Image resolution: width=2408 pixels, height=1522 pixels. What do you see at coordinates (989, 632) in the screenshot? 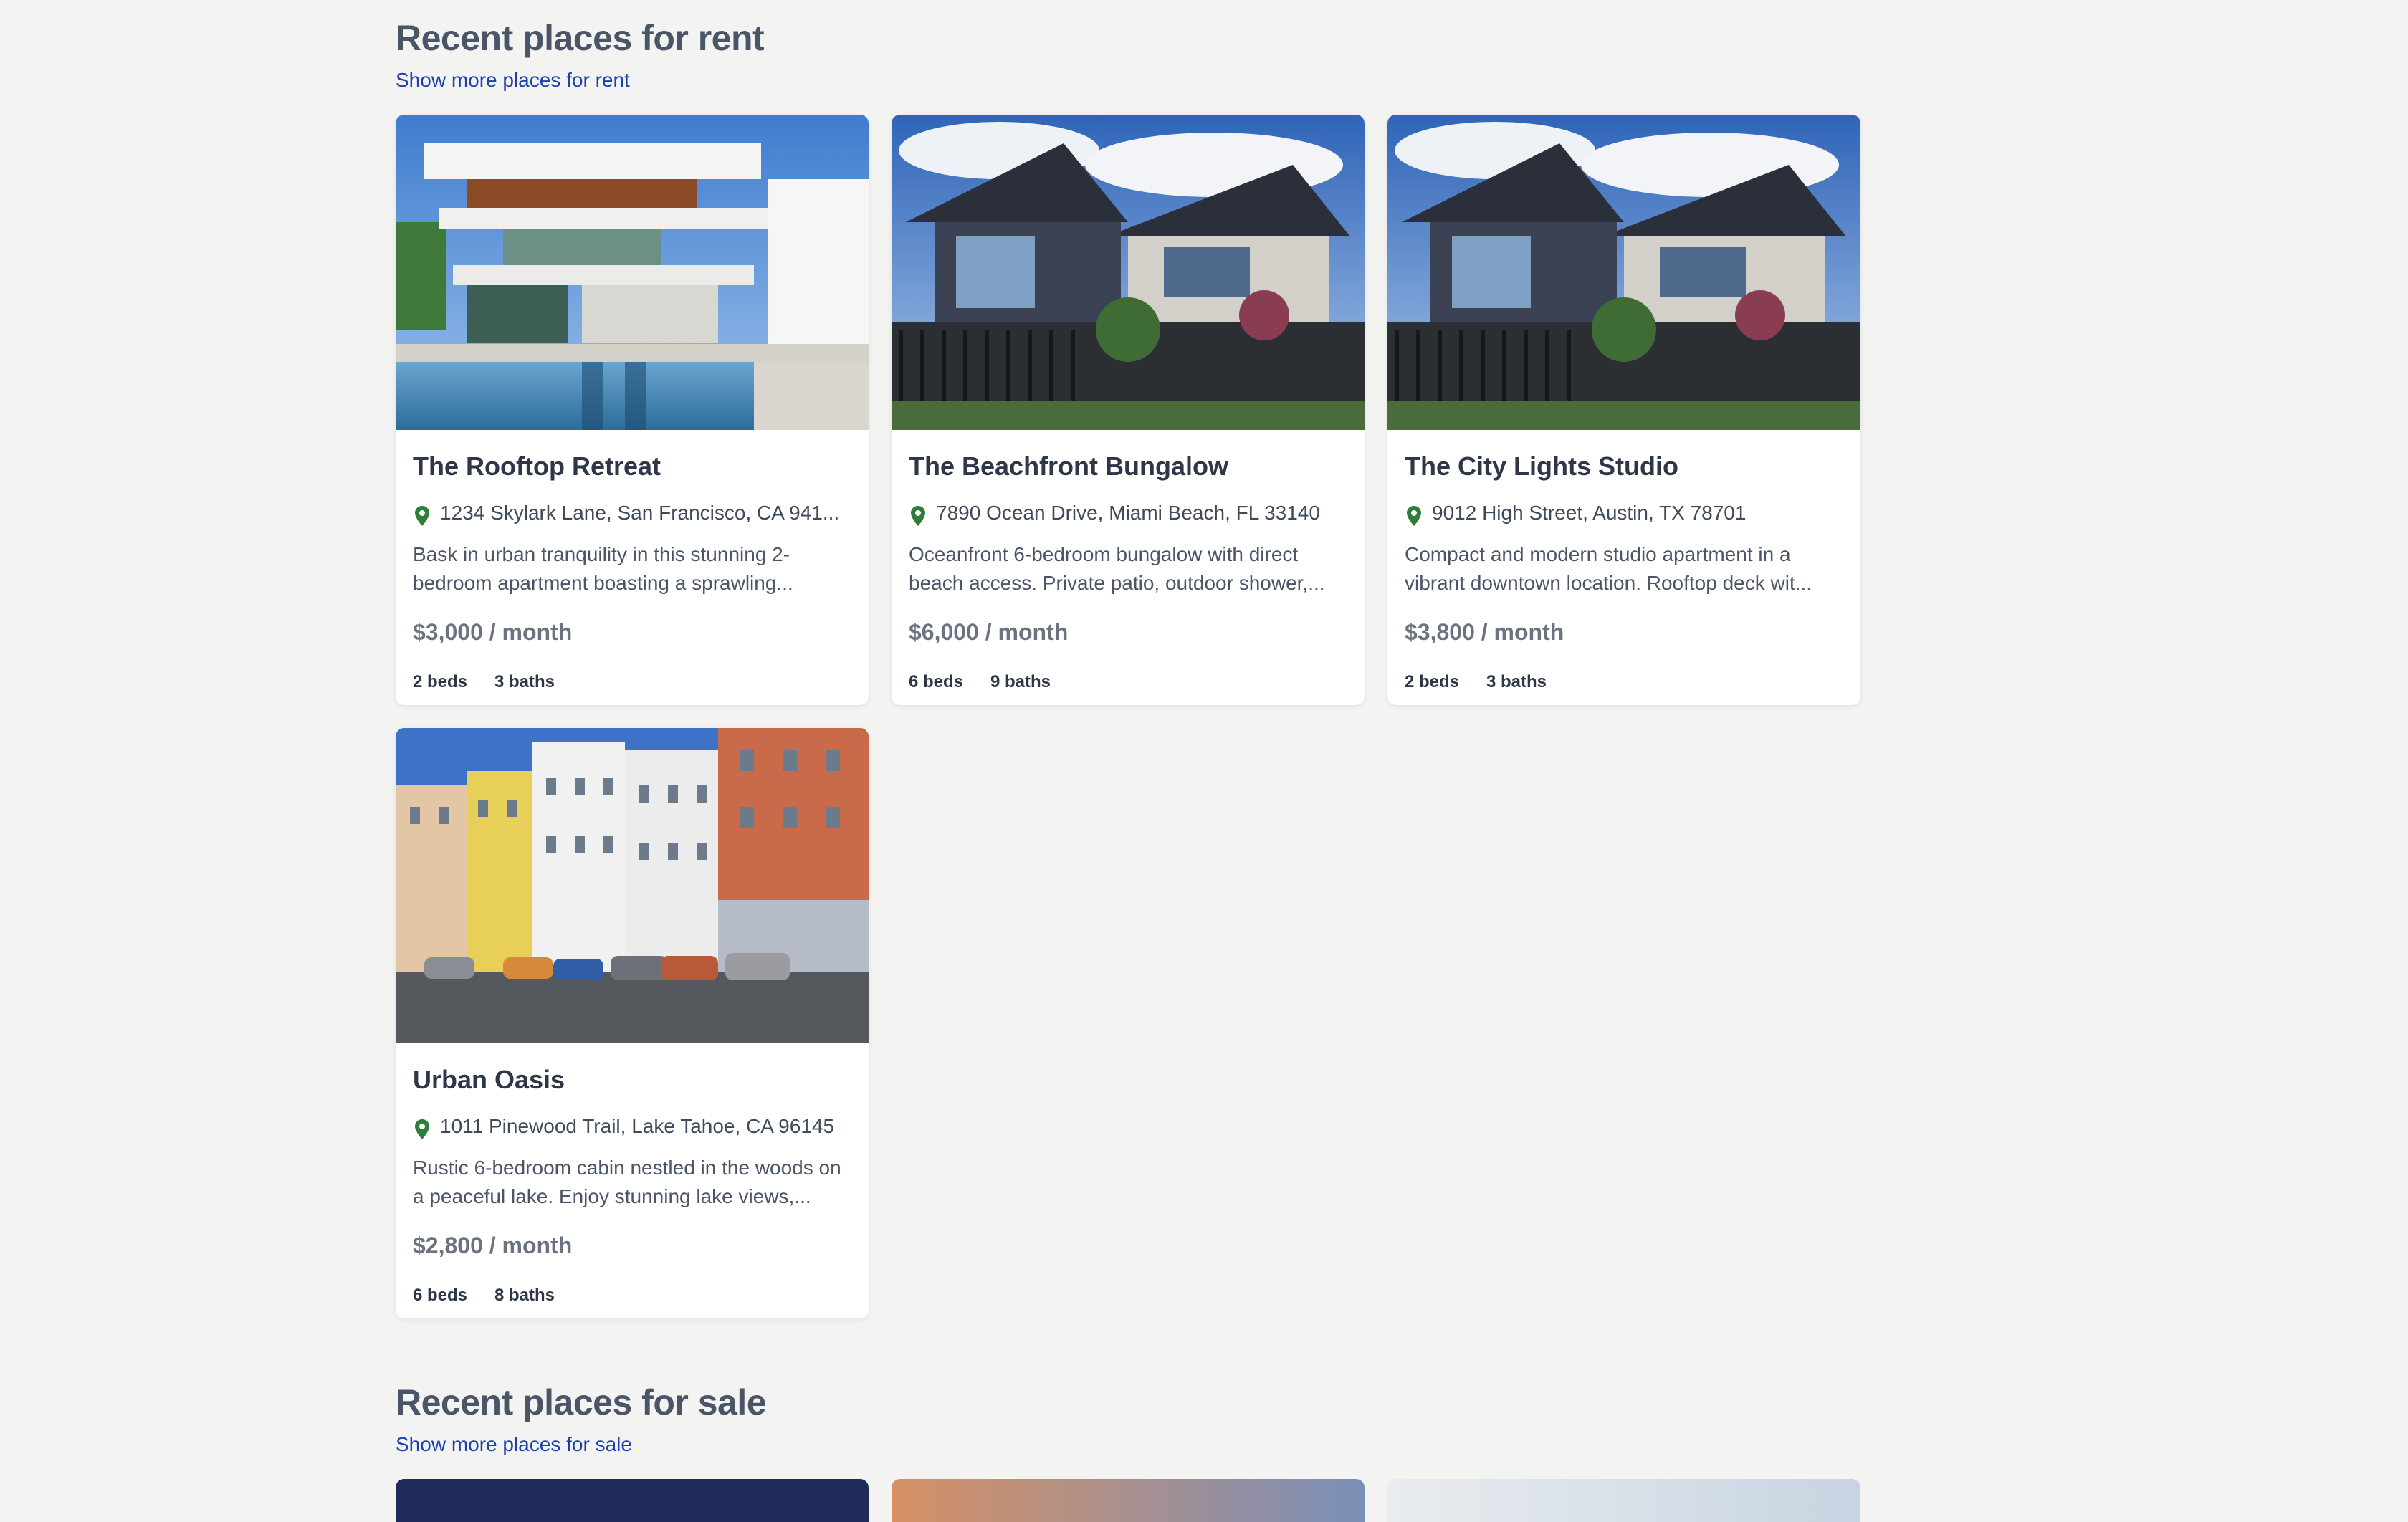
I see `listing-price: $6,000 / month` at bounding box center [989, 632].